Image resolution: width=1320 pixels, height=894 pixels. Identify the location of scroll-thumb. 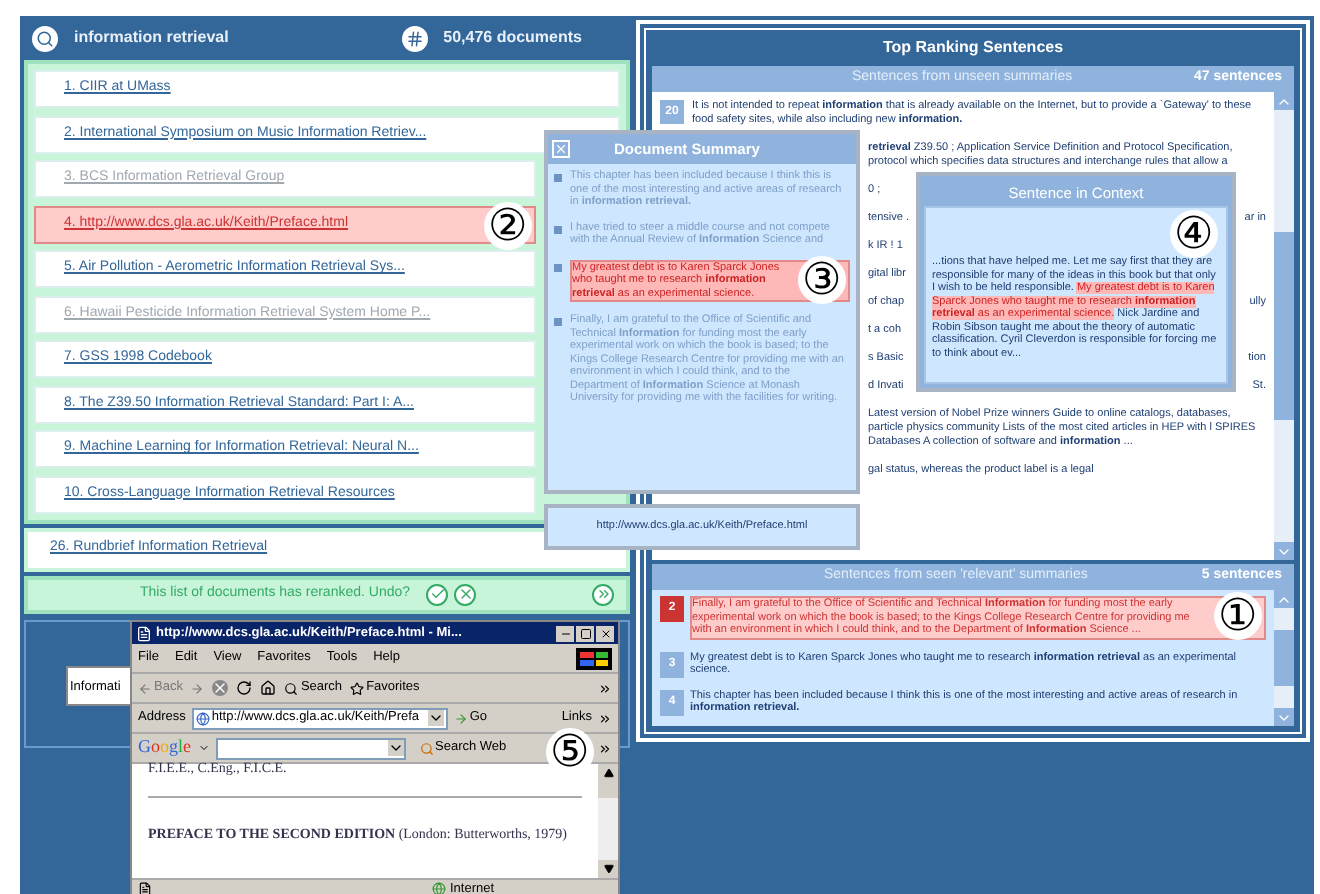
(608, 790).